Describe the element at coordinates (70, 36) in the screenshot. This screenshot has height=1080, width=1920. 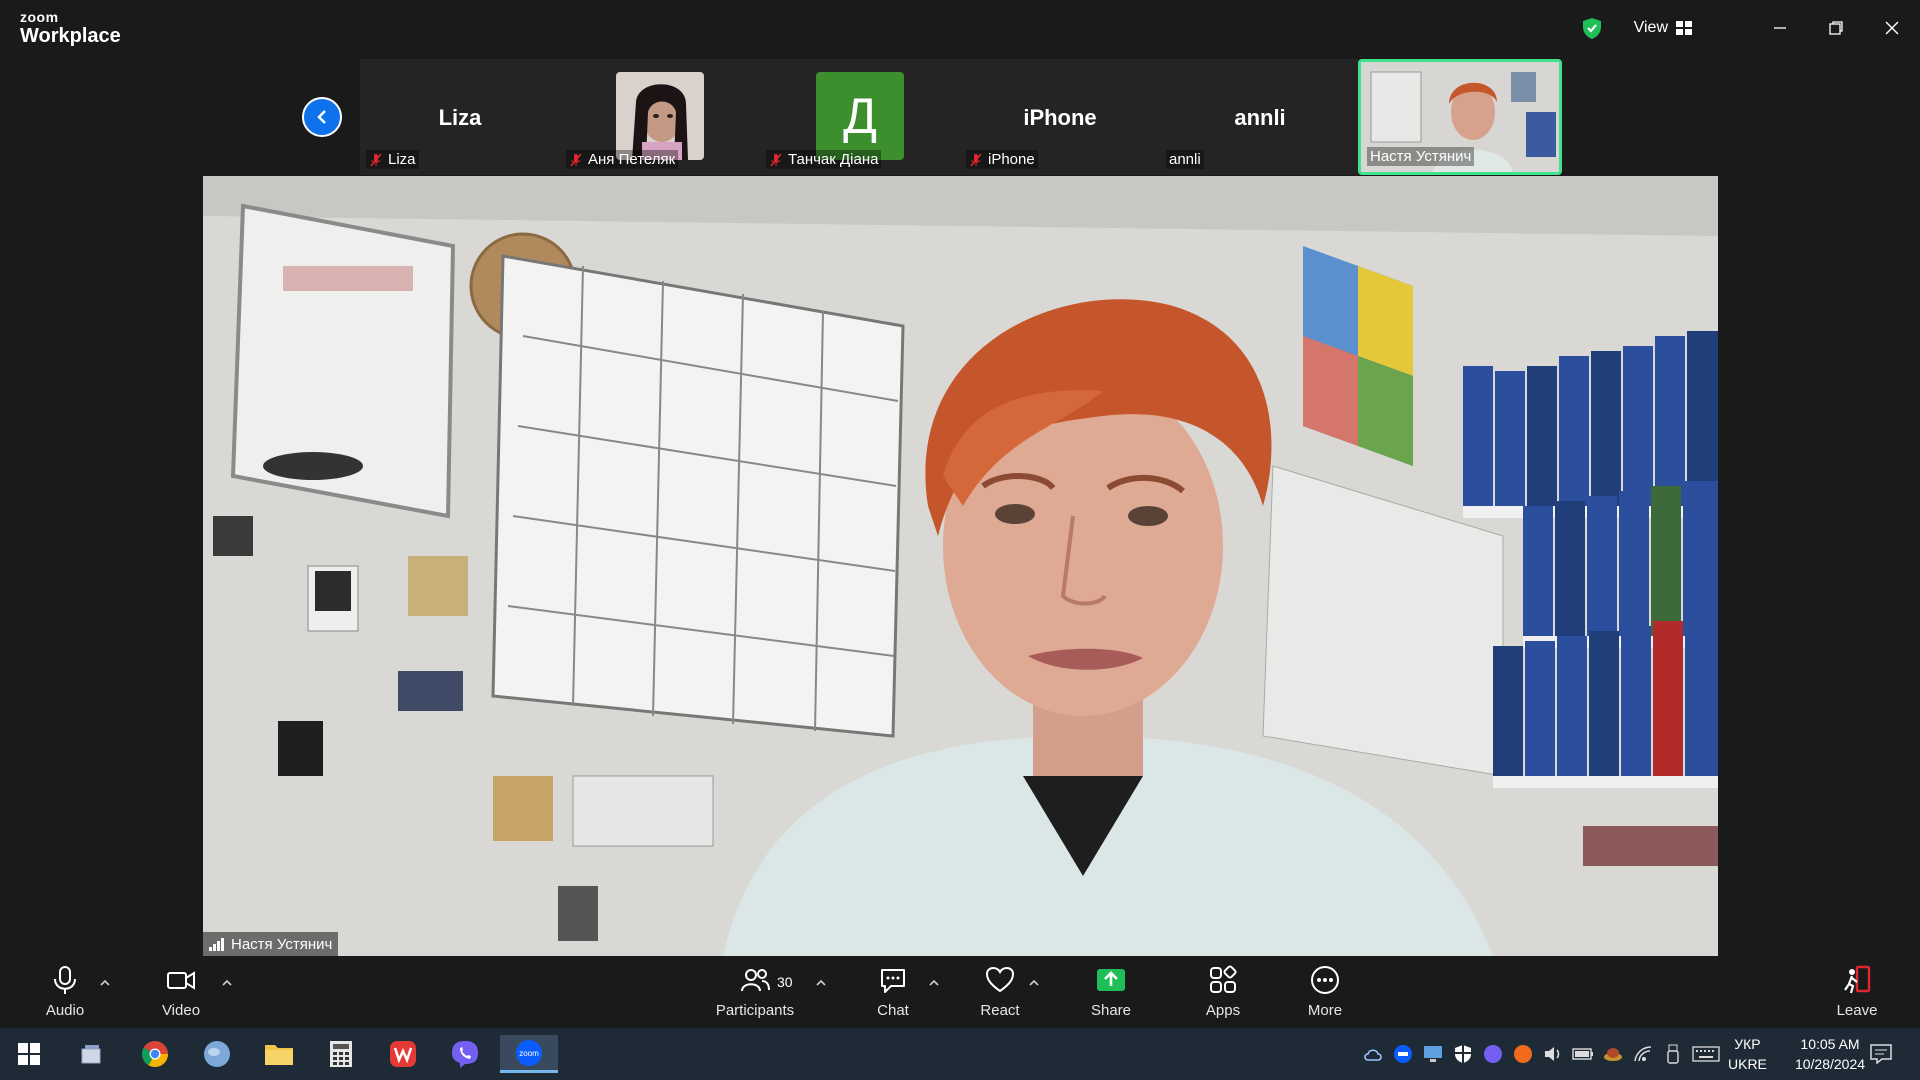
I see `brand-big: Workplace` at that location.